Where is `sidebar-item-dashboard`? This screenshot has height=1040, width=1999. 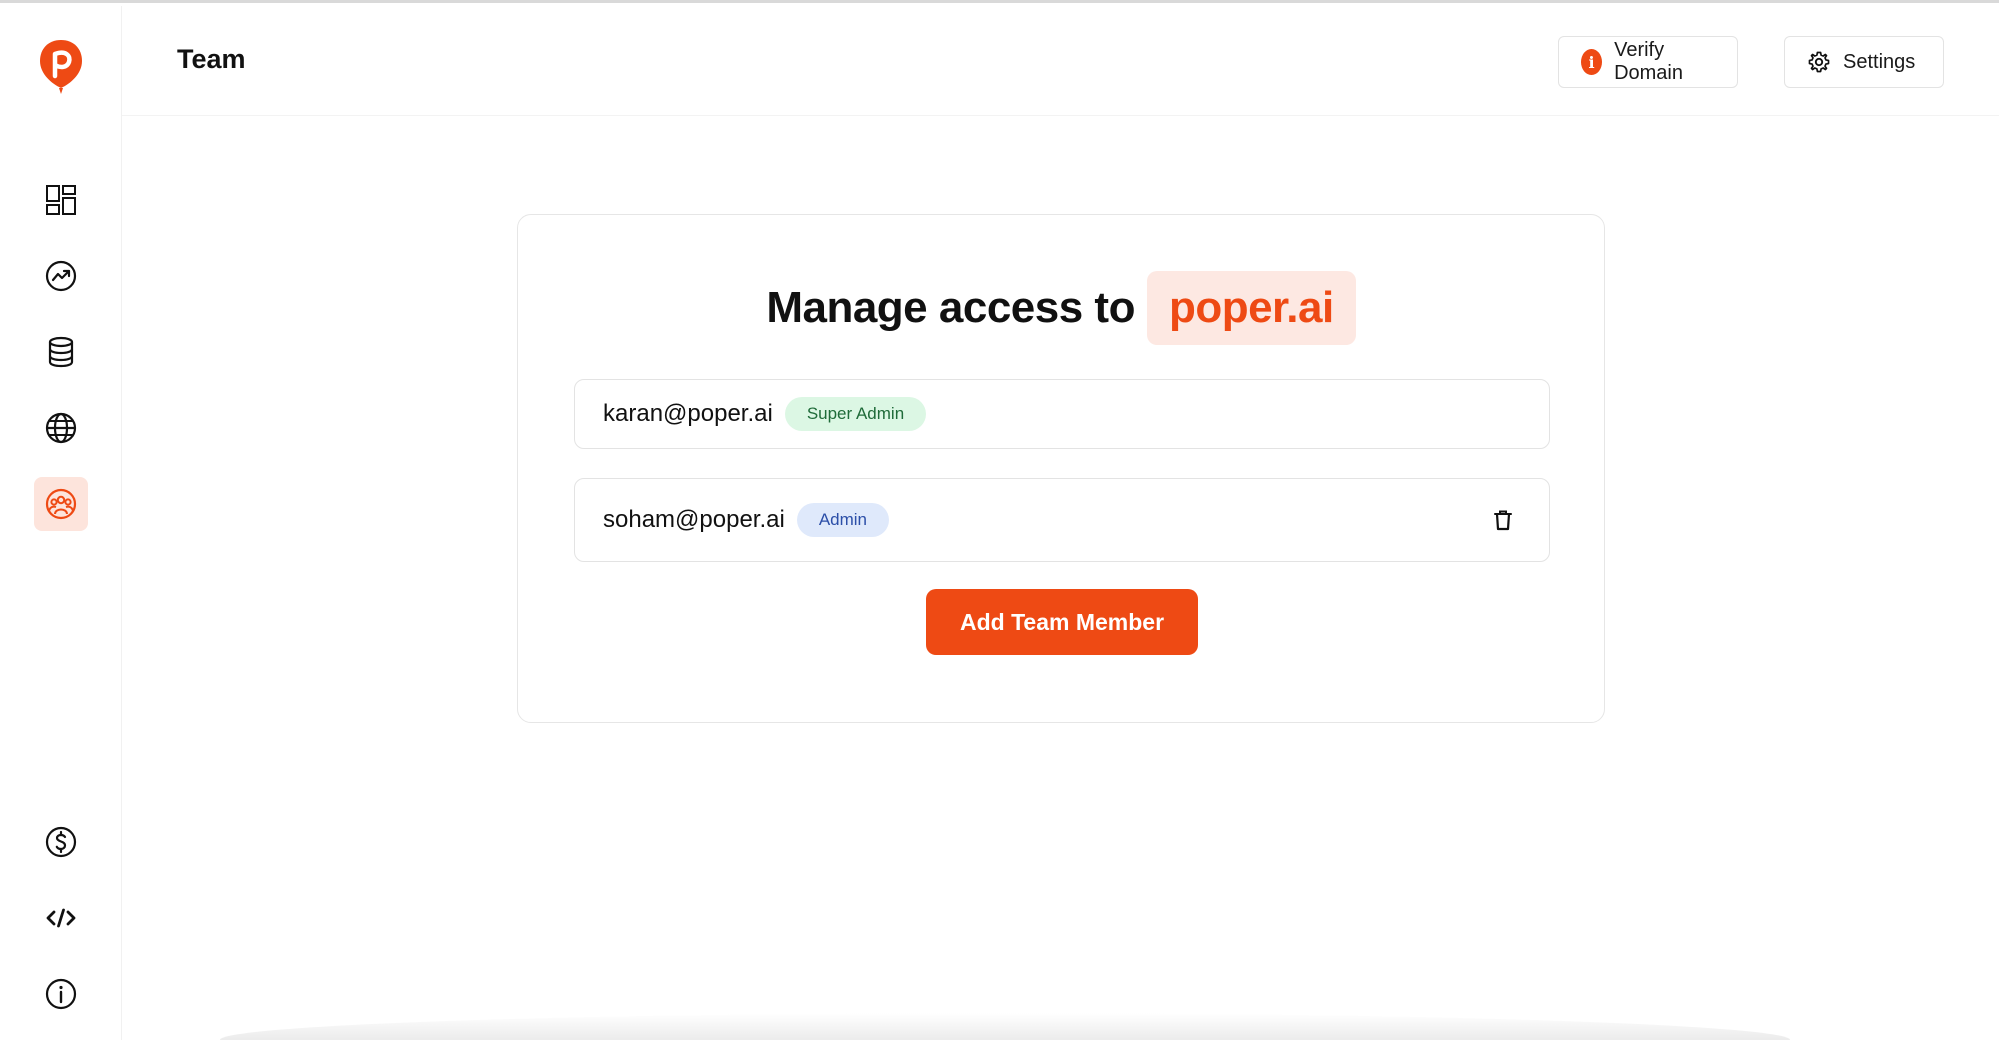
sidebar-item-dashboard is located at coordinates (61, 200).